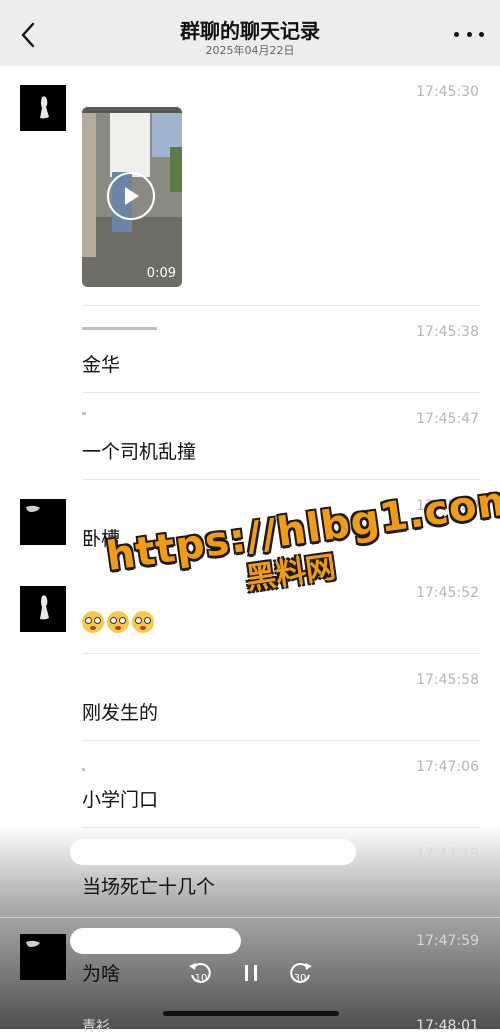 This screenshot has height=1036, width=500. I want to click on forward-30-icon: 30, so click(301, 973).